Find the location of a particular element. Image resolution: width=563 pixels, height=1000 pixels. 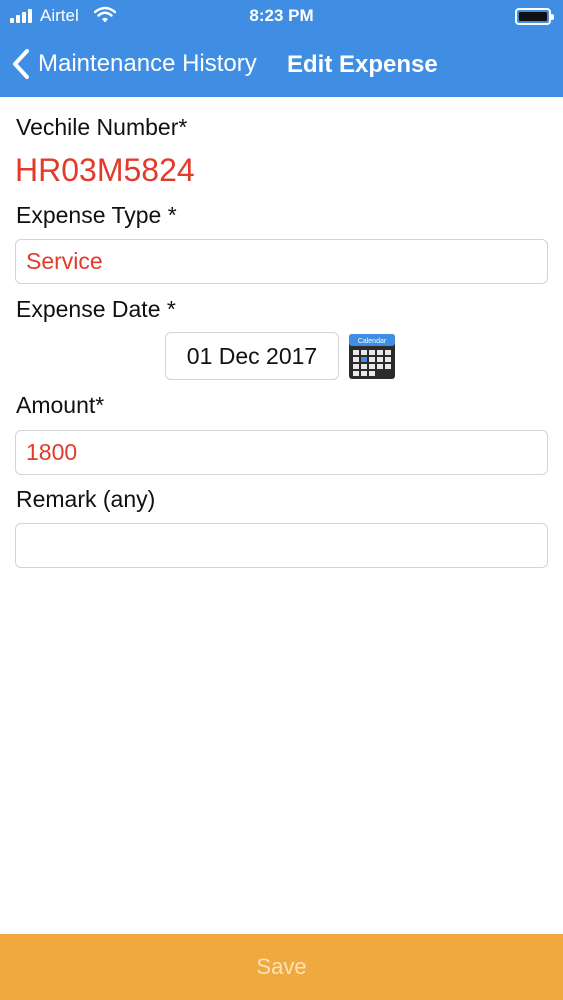

expense-date-value: 01 Dec 2017 is located at coordinates (252, 355).